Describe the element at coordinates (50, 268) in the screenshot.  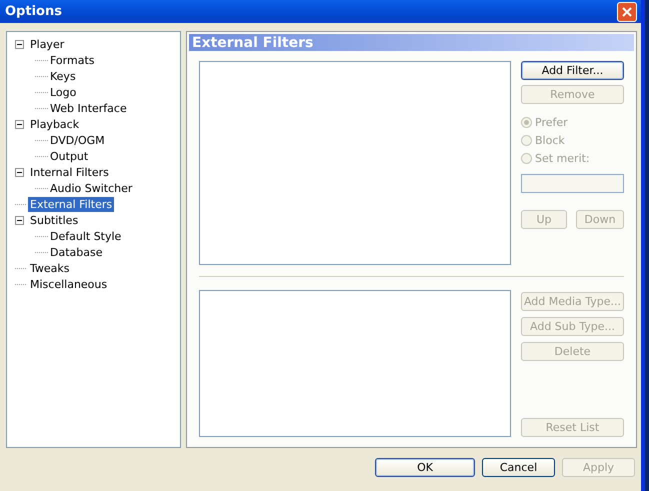
I see `tree-item: Tweaks` at that location.